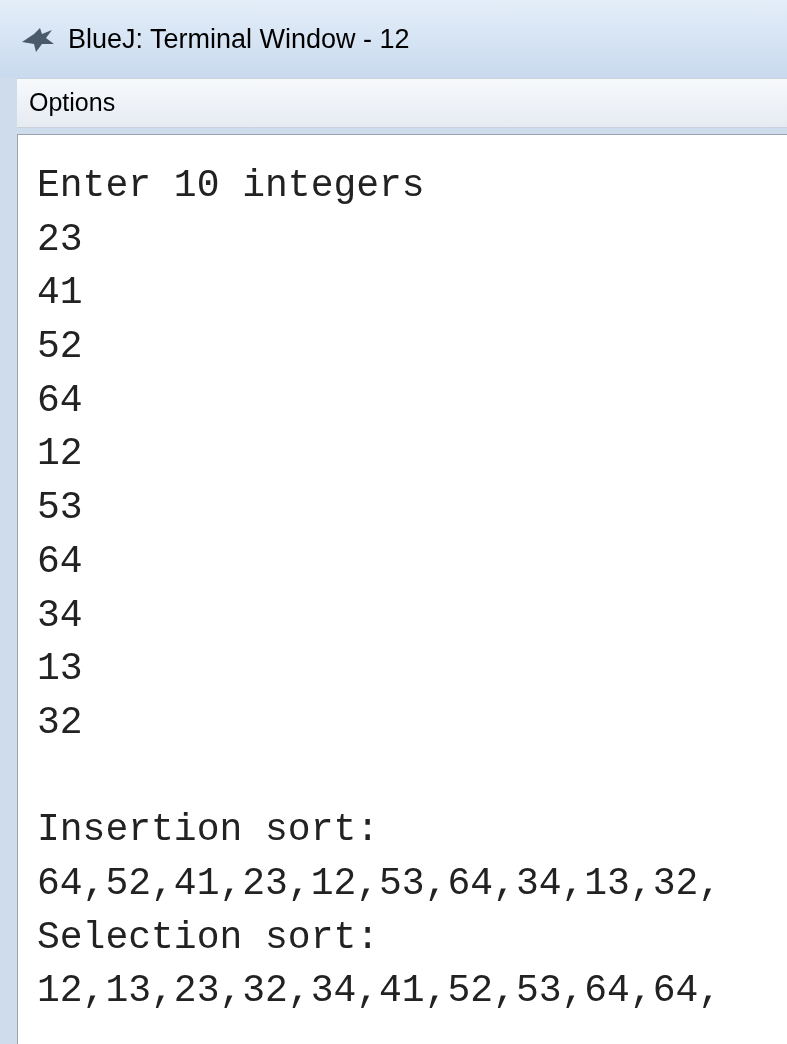 The image size is (787, 1044). I want to click on terminal-line: 23, so click(60, 239).